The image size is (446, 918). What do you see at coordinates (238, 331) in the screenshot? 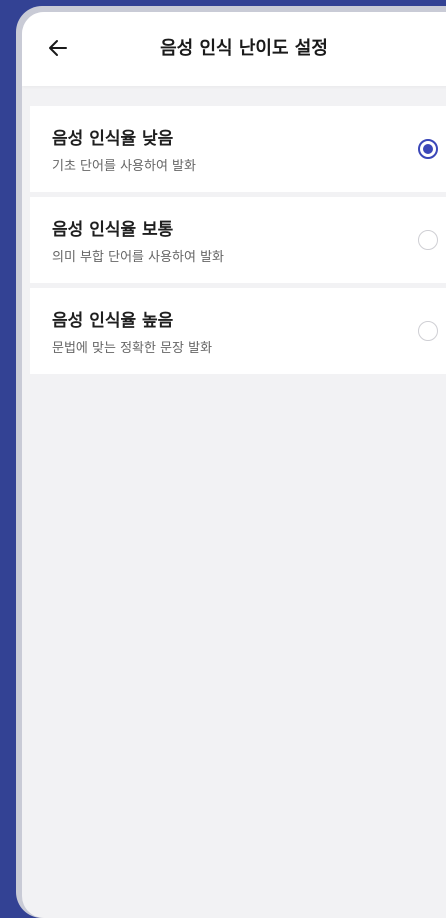
I see `option-high: 음성 인식율 높음 문법에 맞는 정확한 문장 발화` at bounding box center [238, 331].